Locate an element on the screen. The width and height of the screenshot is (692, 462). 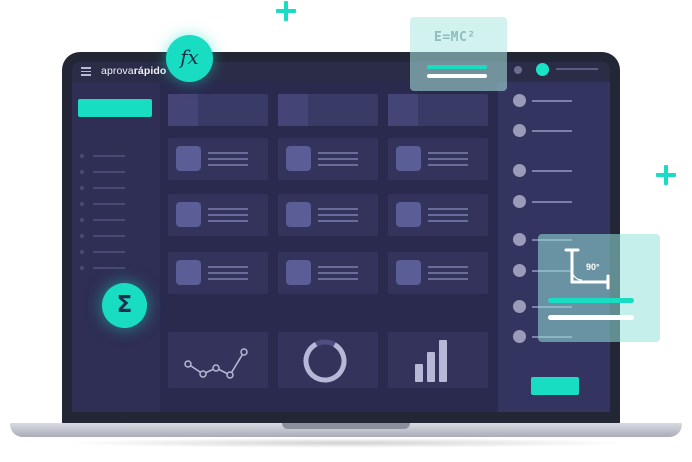
function-symbol: fx is located at coordinates (189, 57).